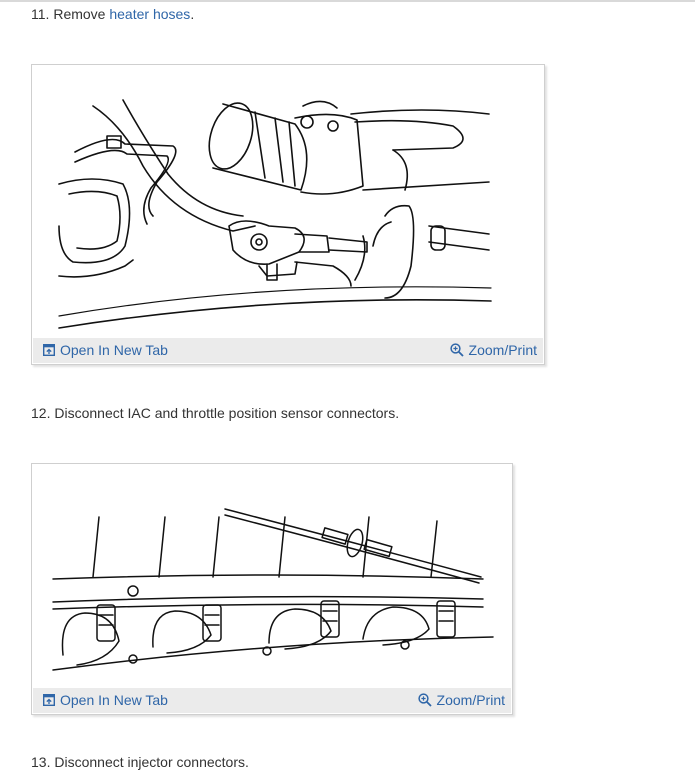 The height and width of the screenshot is (781, 695). What do you see at coordinates (149, 14) in the screenshot?
I see `heater-hoses-link: heater hoses` at bounding box center [149, 14].